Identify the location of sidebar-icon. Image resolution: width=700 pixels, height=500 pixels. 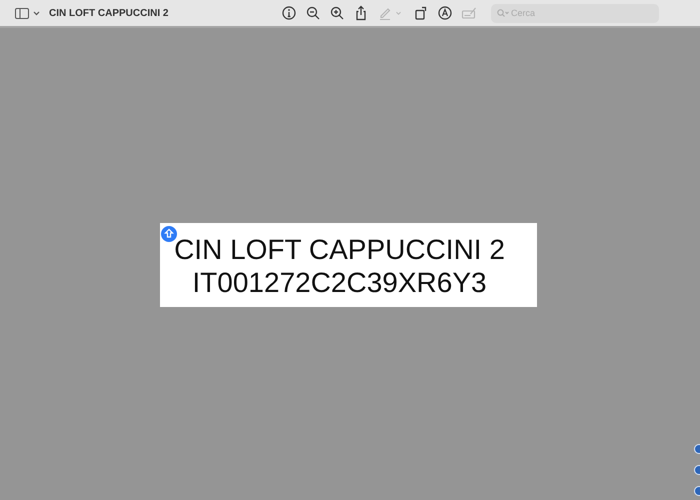
(22, 13).